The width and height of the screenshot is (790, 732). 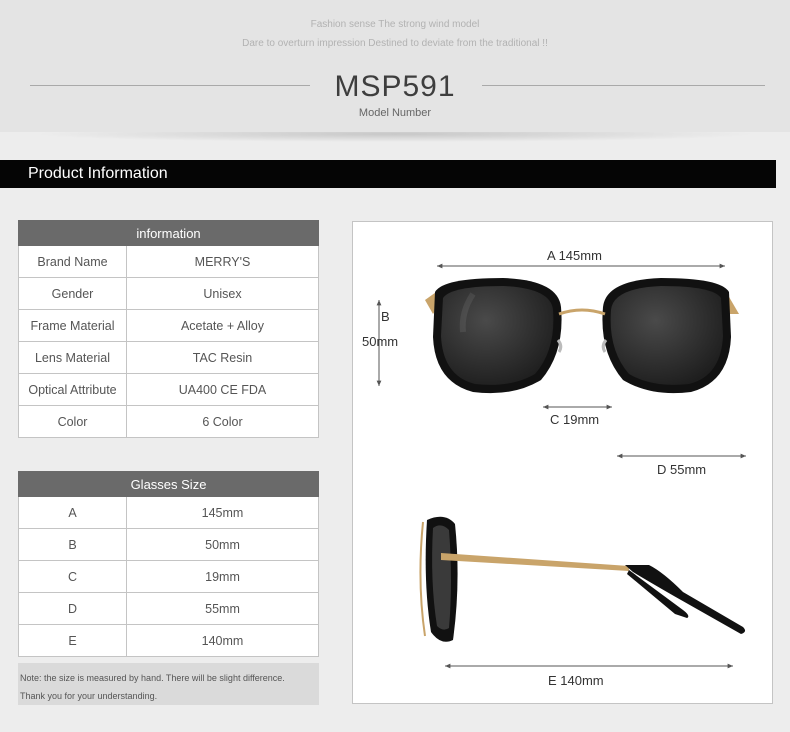 I want to click on row-value: 6 Color, so click(x=222, y=421).